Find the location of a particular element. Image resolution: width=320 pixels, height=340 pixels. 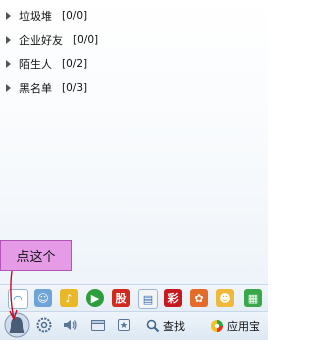

group-row-enterprise: 企业好友 [0/0] is located at coordinates (52, 40).